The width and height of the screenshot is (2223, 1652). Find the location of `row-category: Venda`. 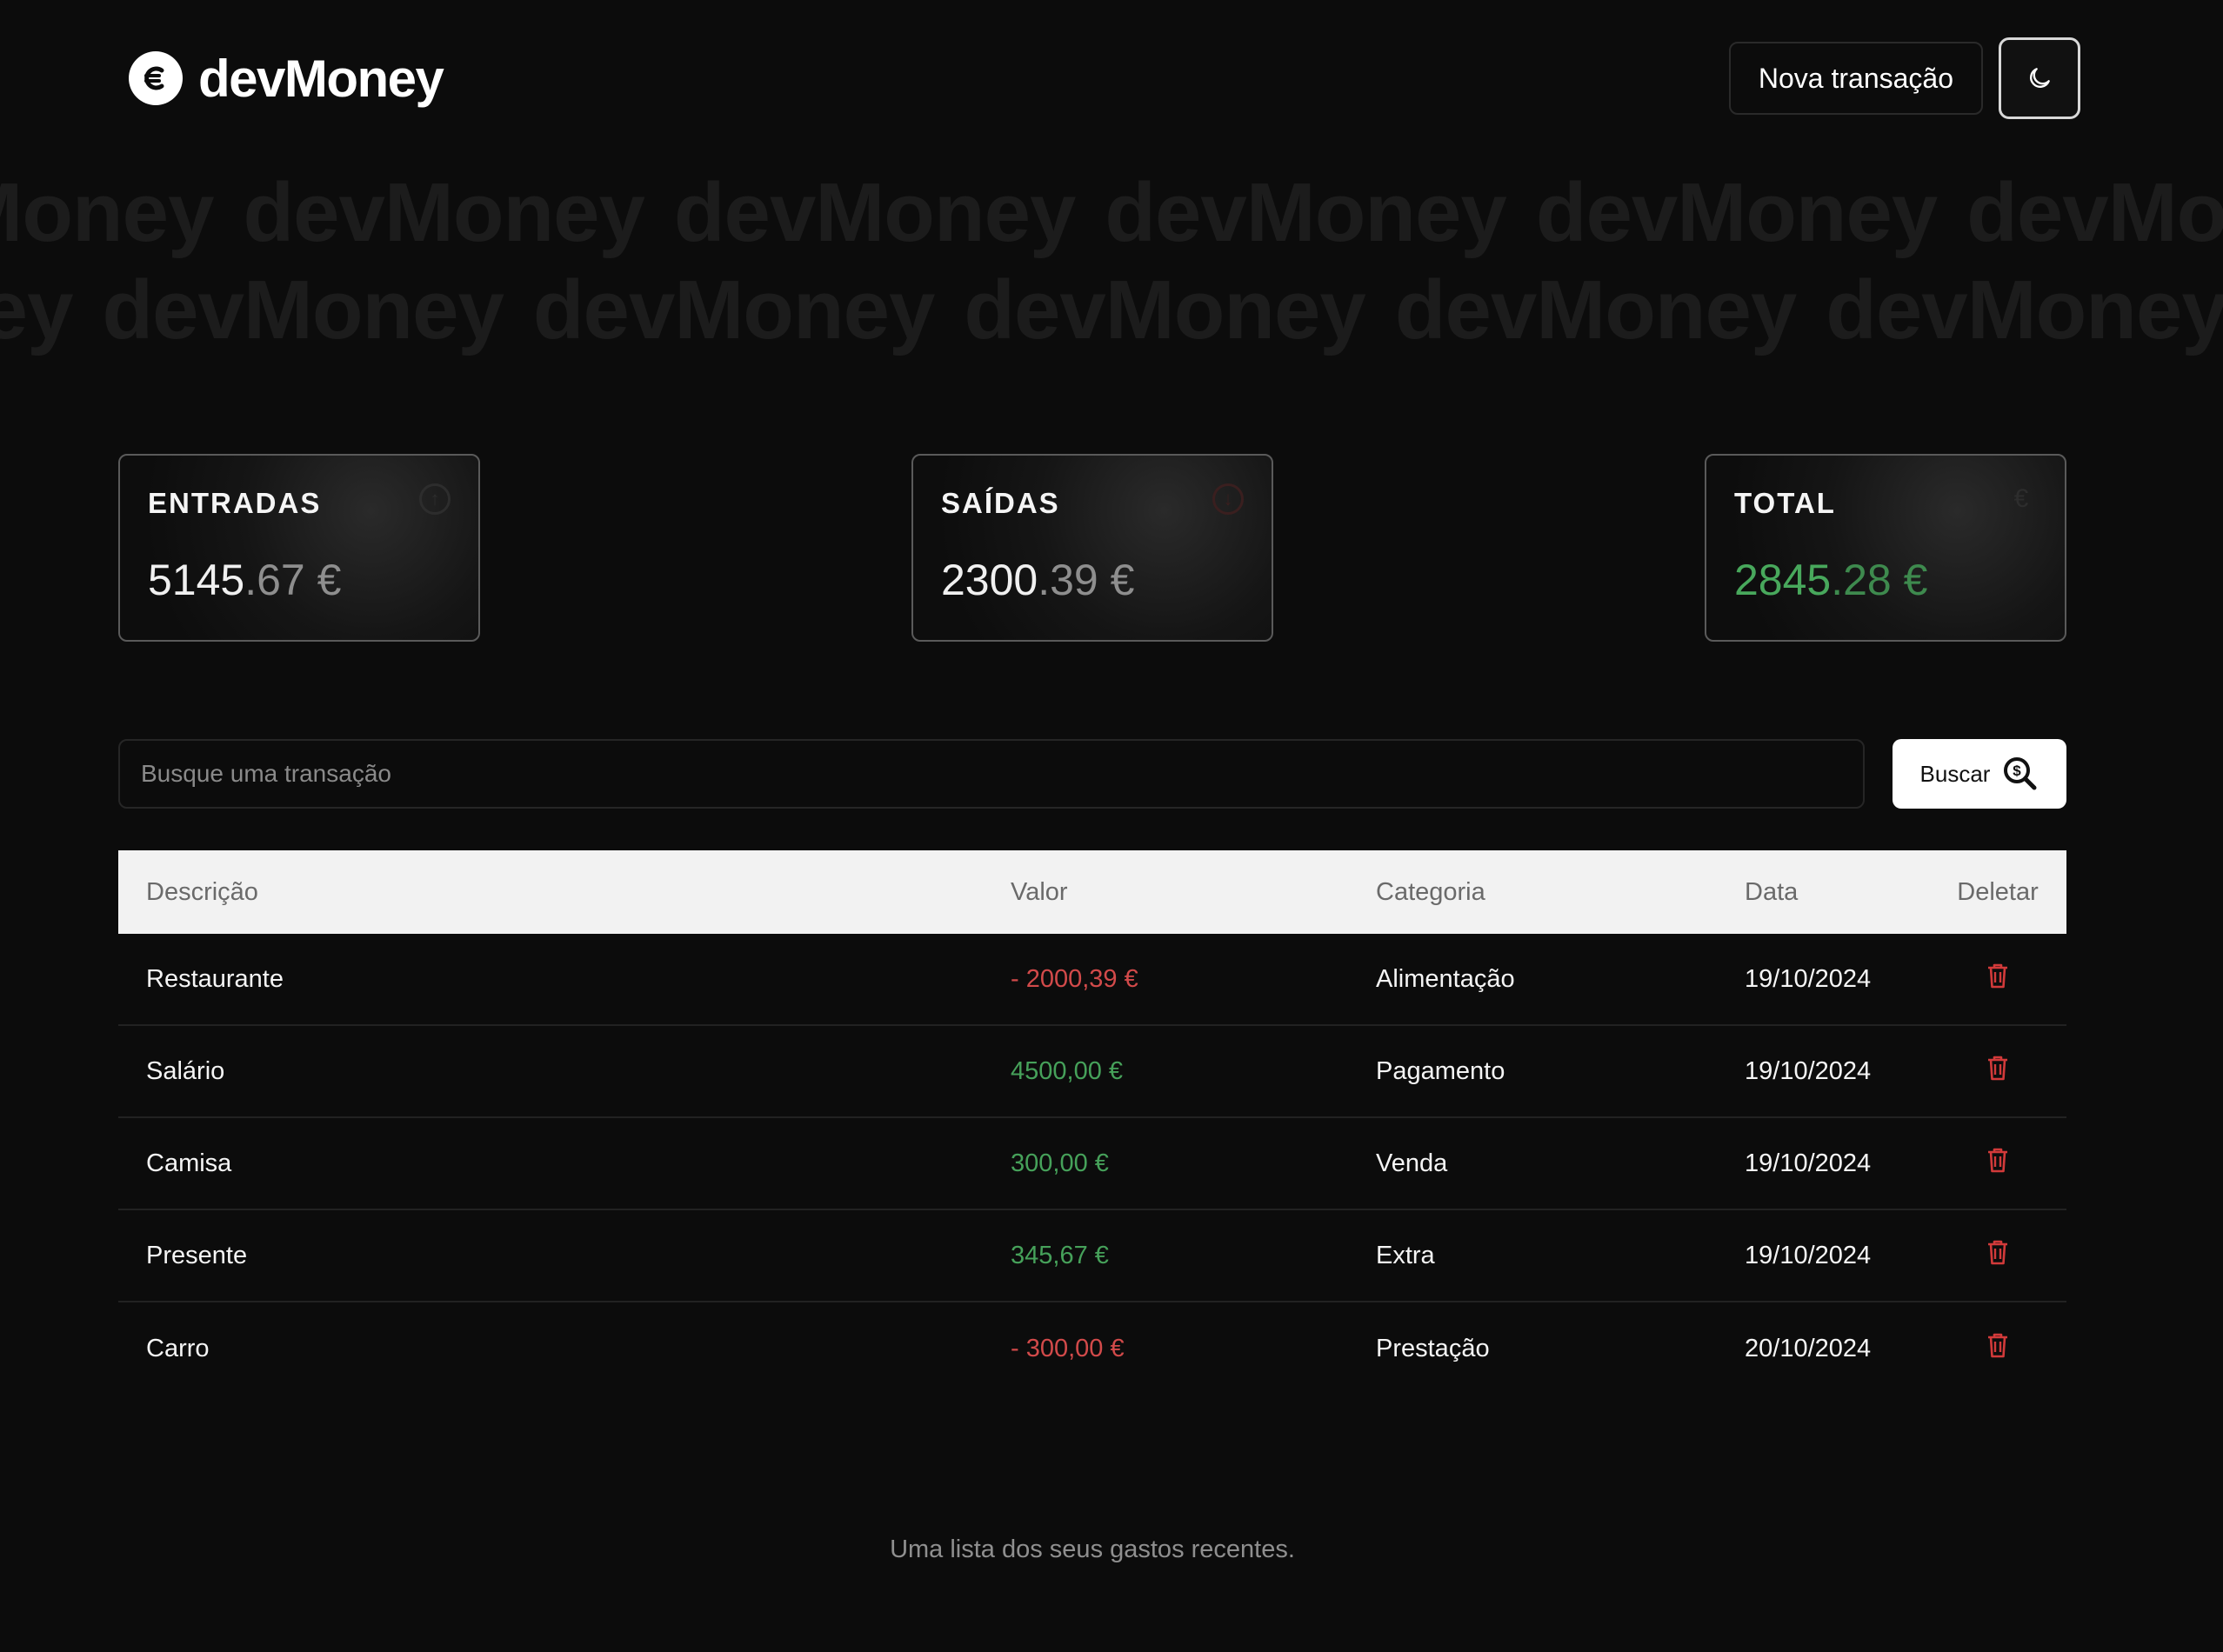

row-category: Venda is located at coordinates (1412, 1163).